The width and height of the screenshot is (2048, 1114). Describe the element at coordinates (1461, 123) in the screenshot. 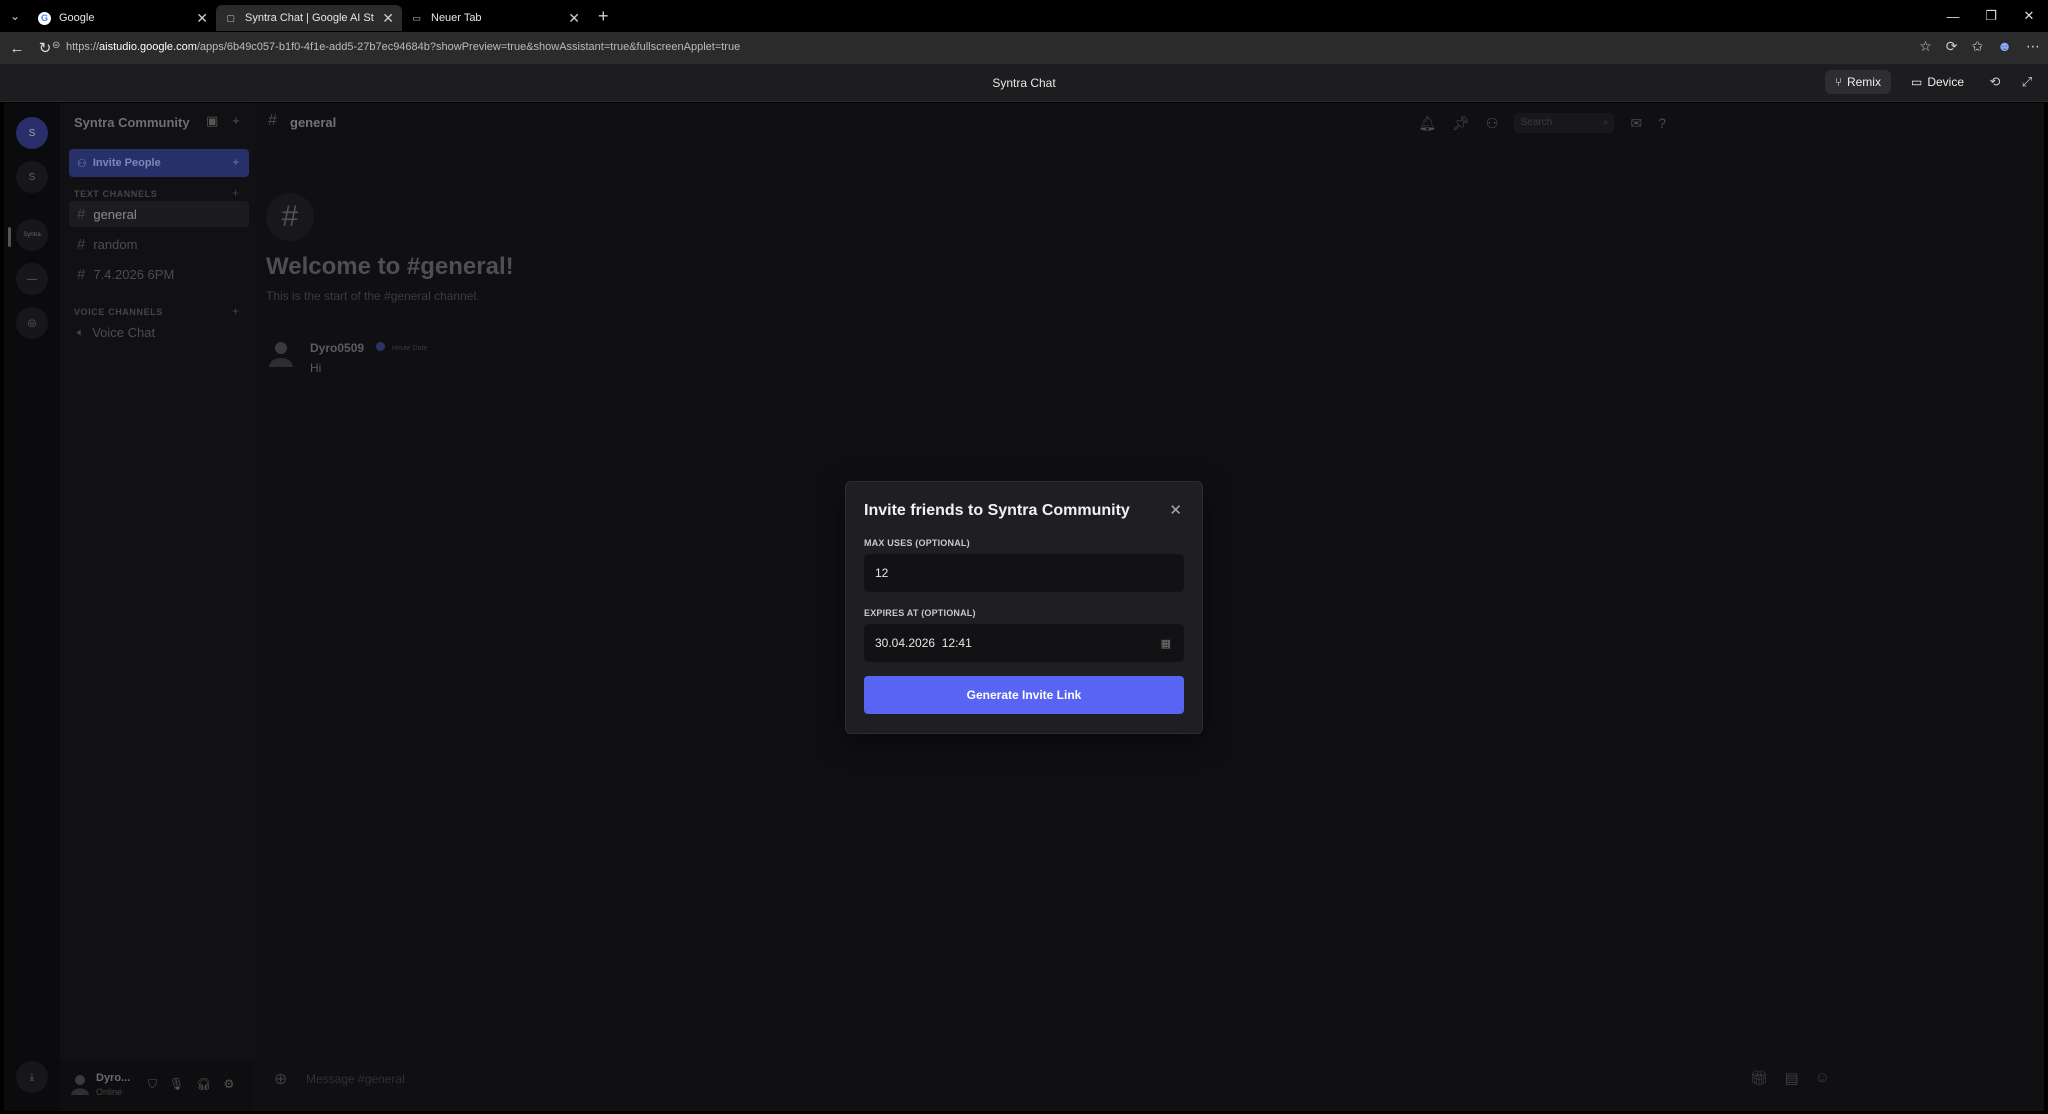

I see `pin-icon: 📌︎` at that location.